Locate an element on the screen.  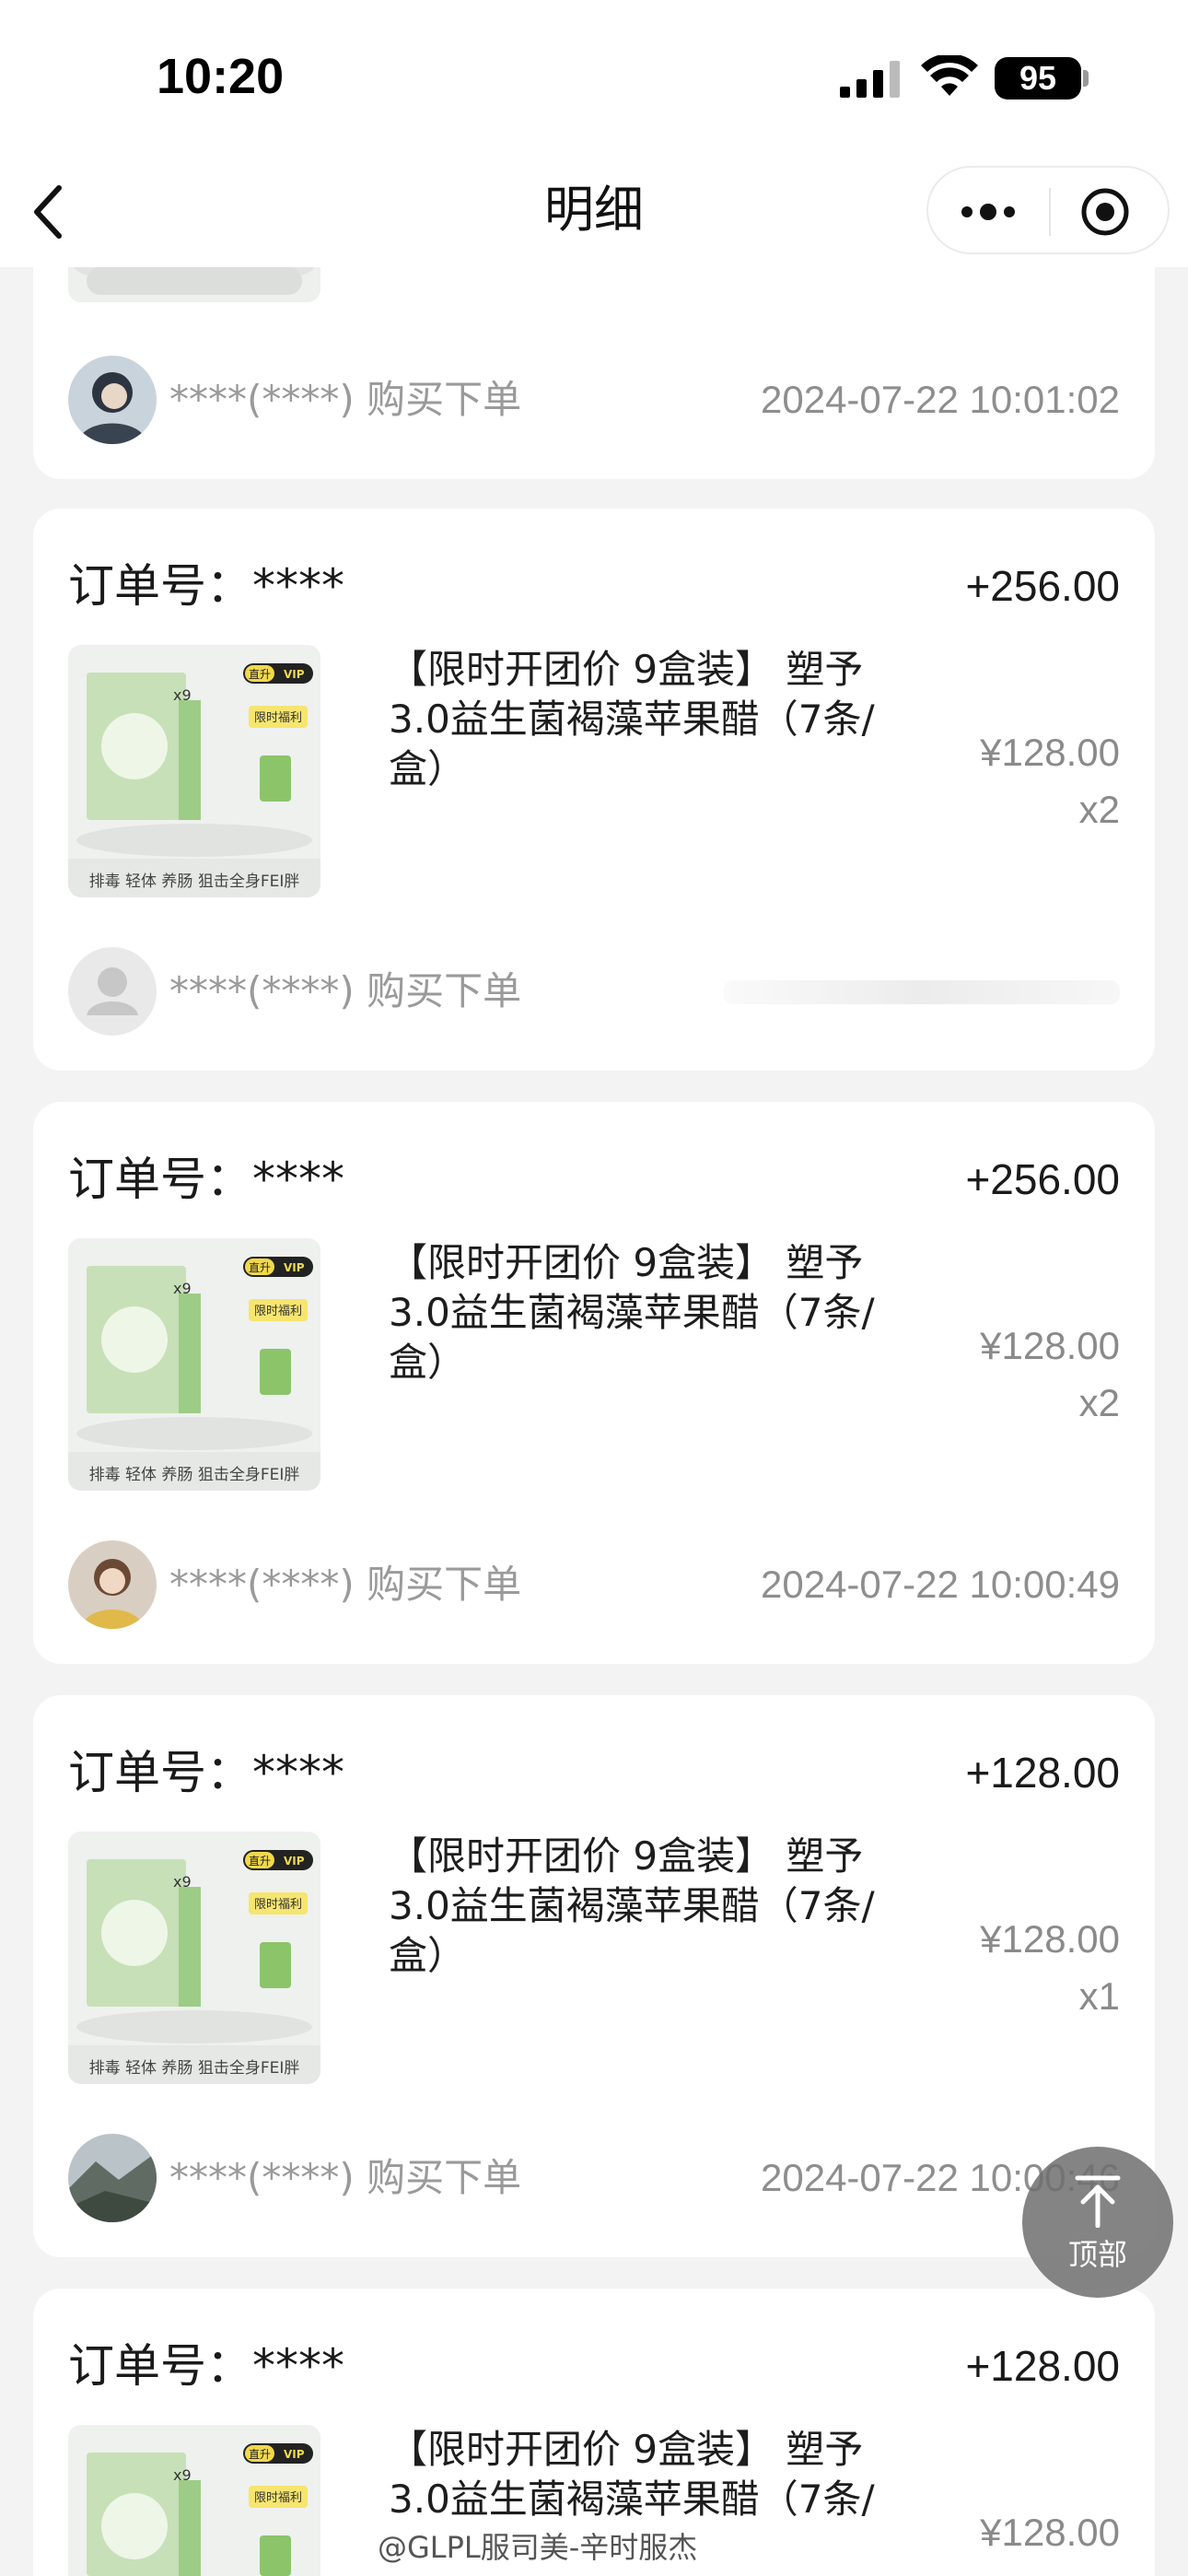
wifi-icon is located at coordinates (949, 75).